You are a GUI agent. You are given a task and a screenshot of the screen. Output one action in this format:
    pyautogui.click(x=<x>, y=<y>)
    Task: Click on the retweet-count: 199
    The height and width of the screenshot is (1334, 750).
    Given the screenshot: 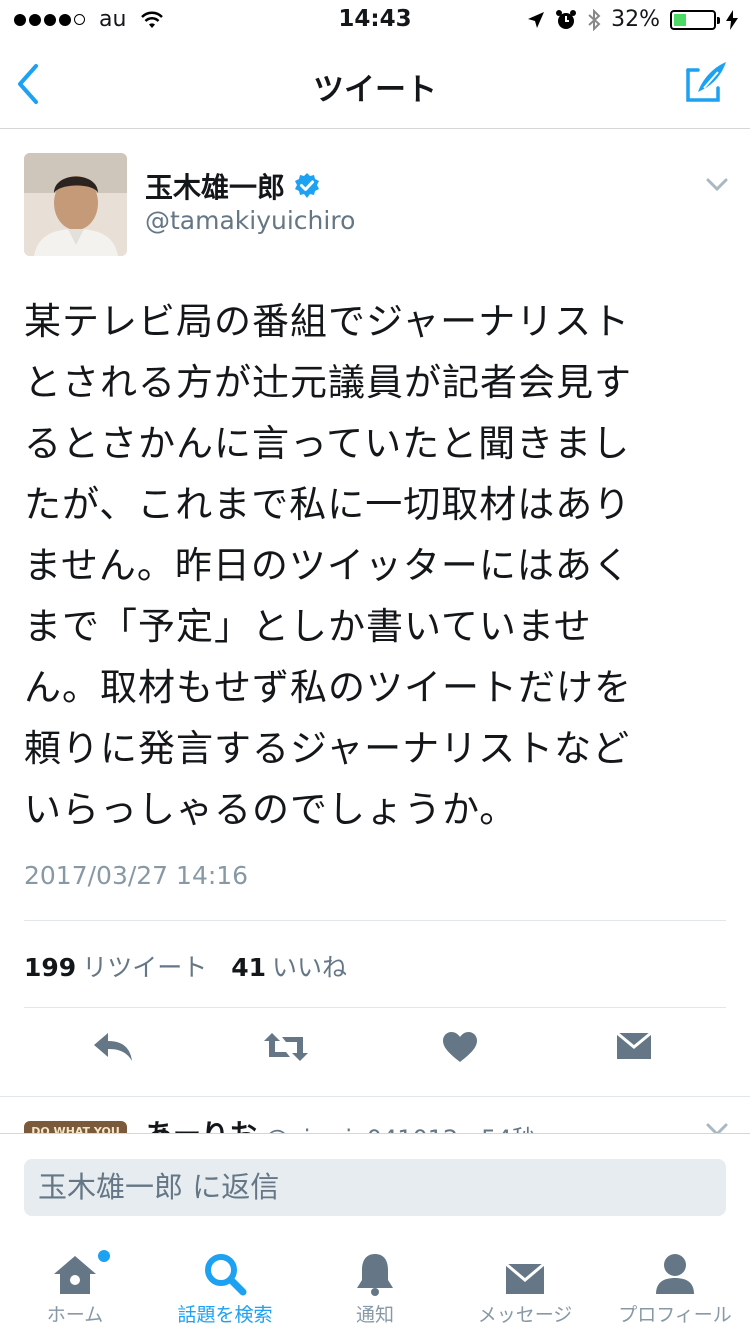 What is the action you would take?
    pyautogui.click(x=50, y=967)
    